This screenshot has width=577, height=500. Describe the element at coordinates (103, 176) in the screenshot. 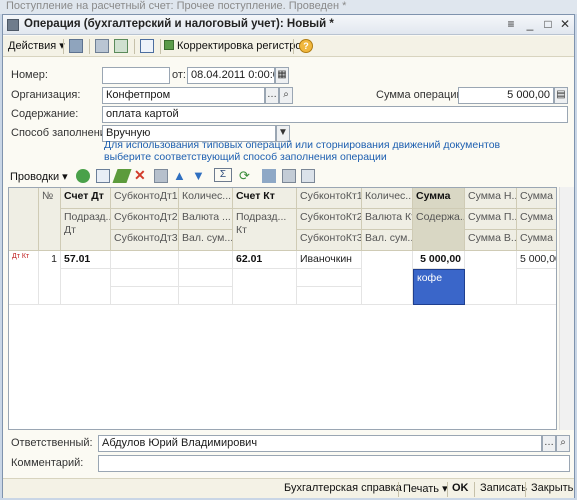

I see `copy-icon` at that location.